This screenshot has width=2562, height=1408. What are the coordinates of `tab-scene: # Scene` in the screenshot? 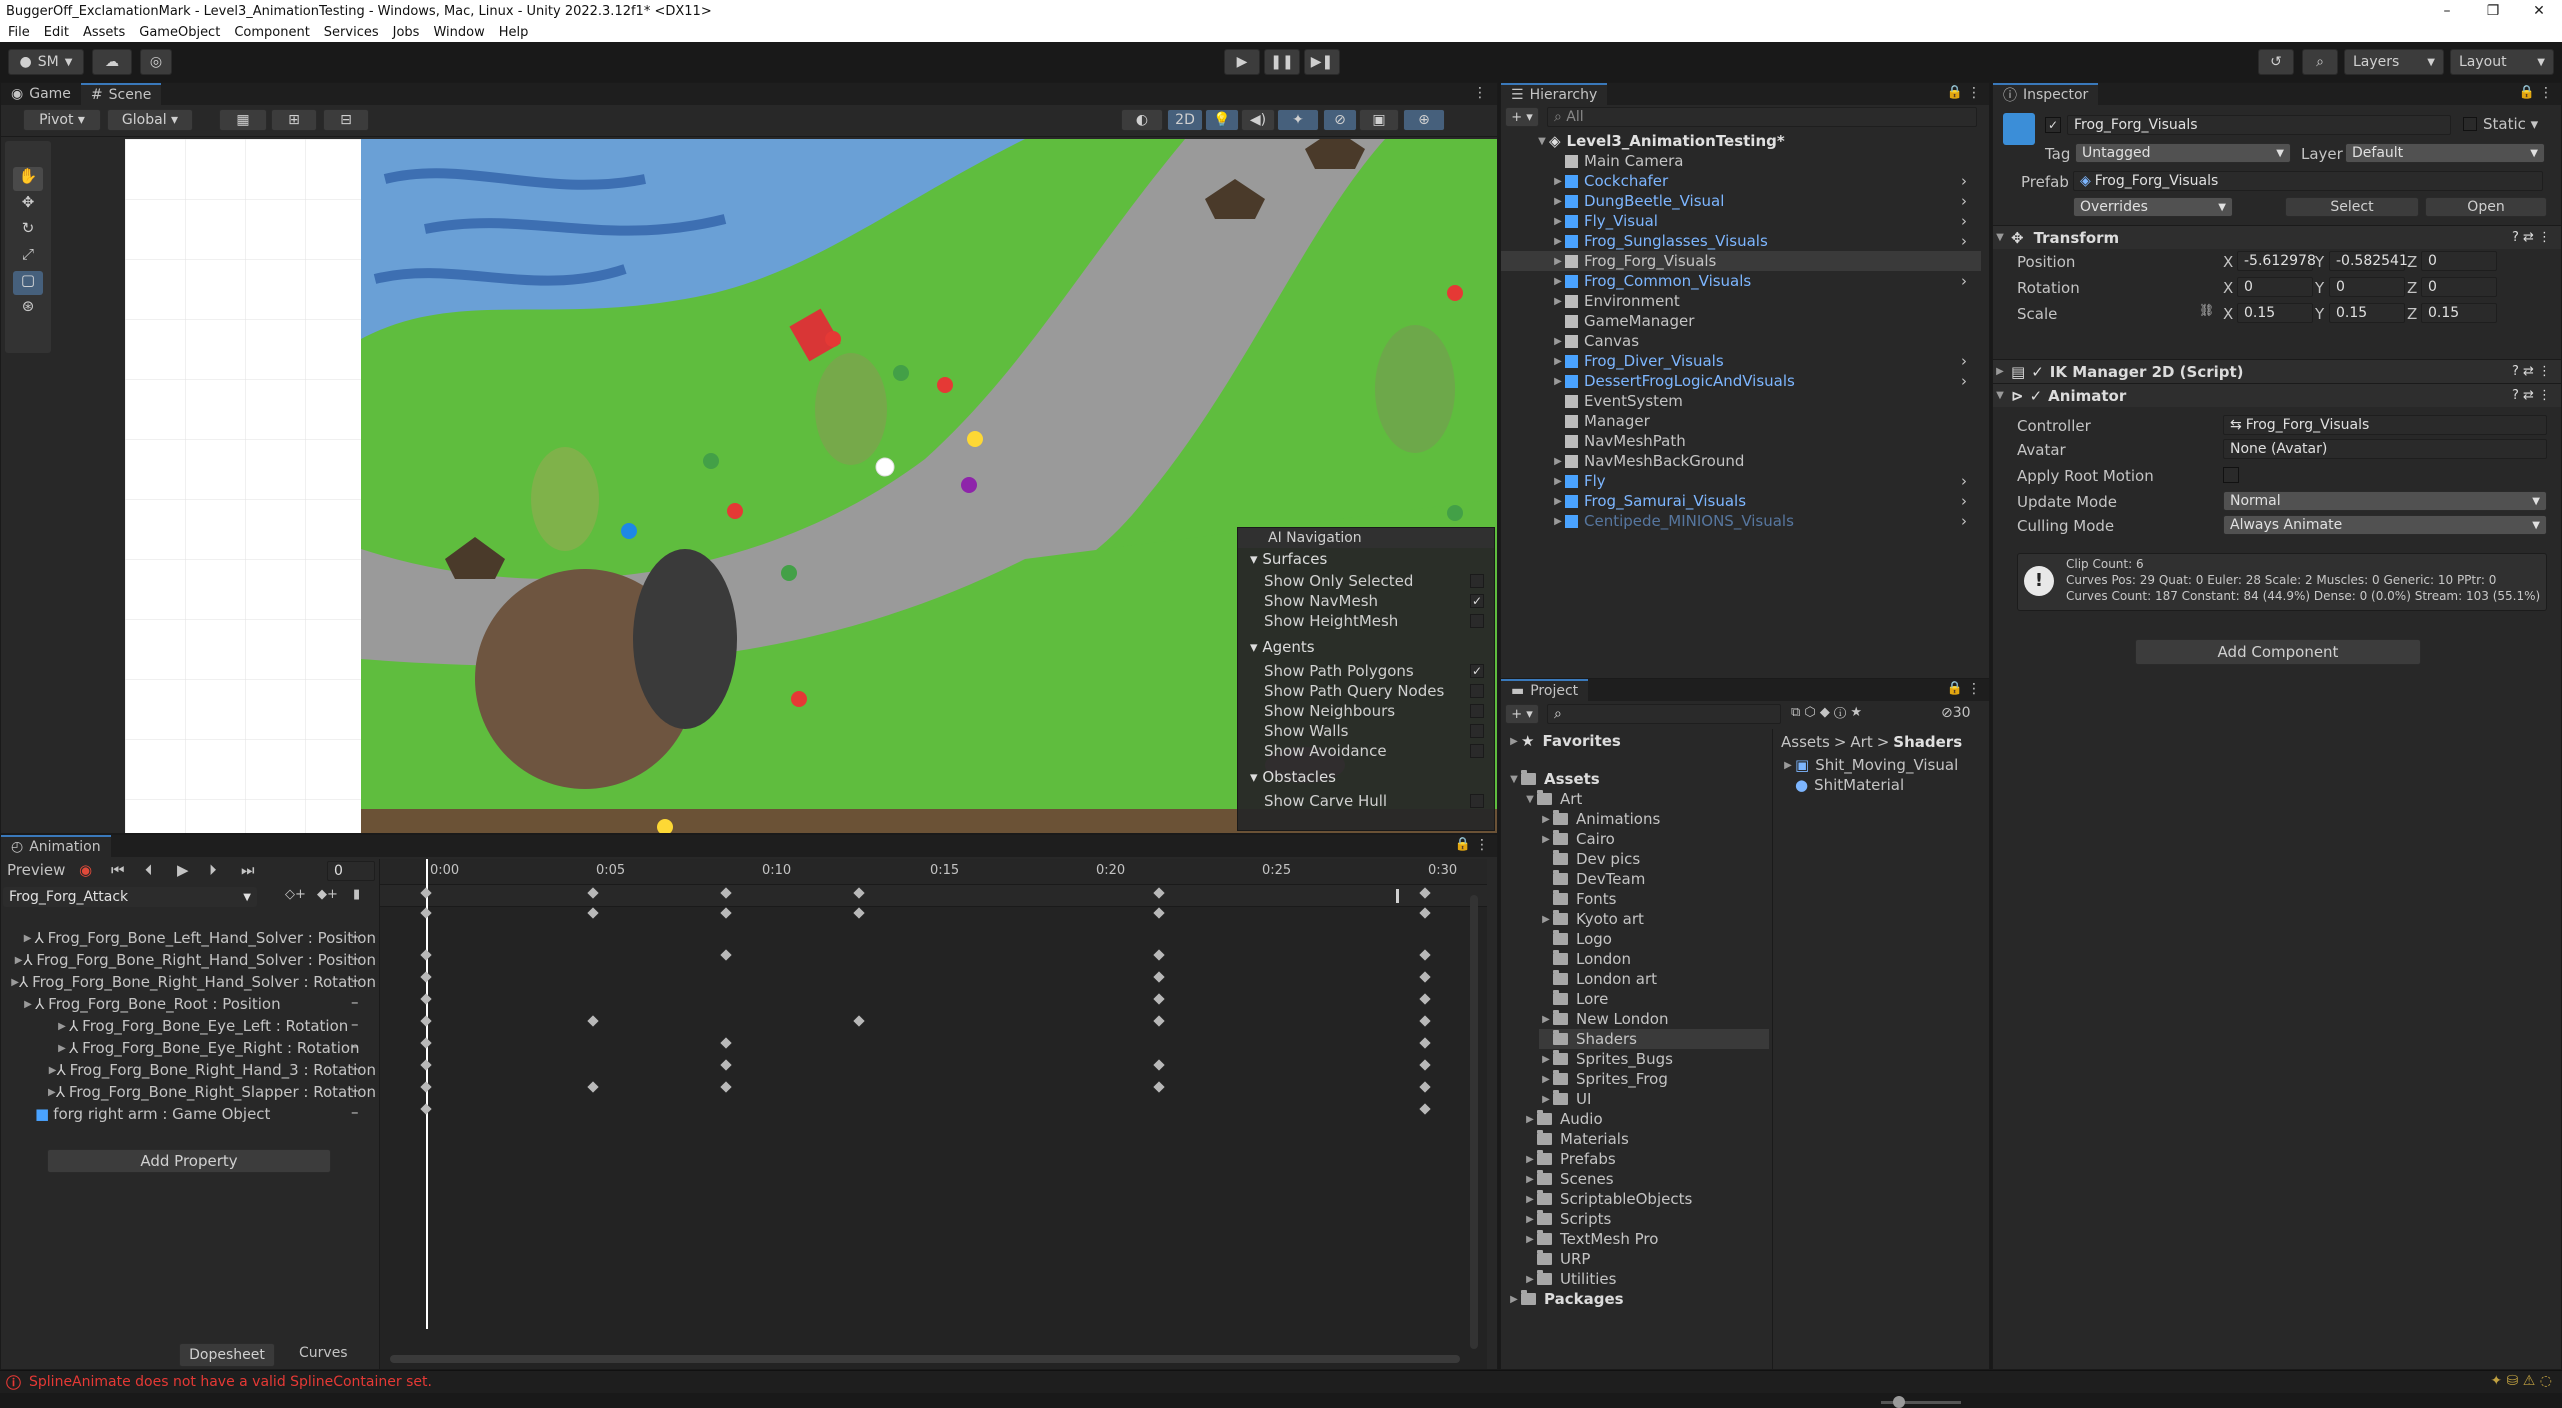 It's located at (121, 94).